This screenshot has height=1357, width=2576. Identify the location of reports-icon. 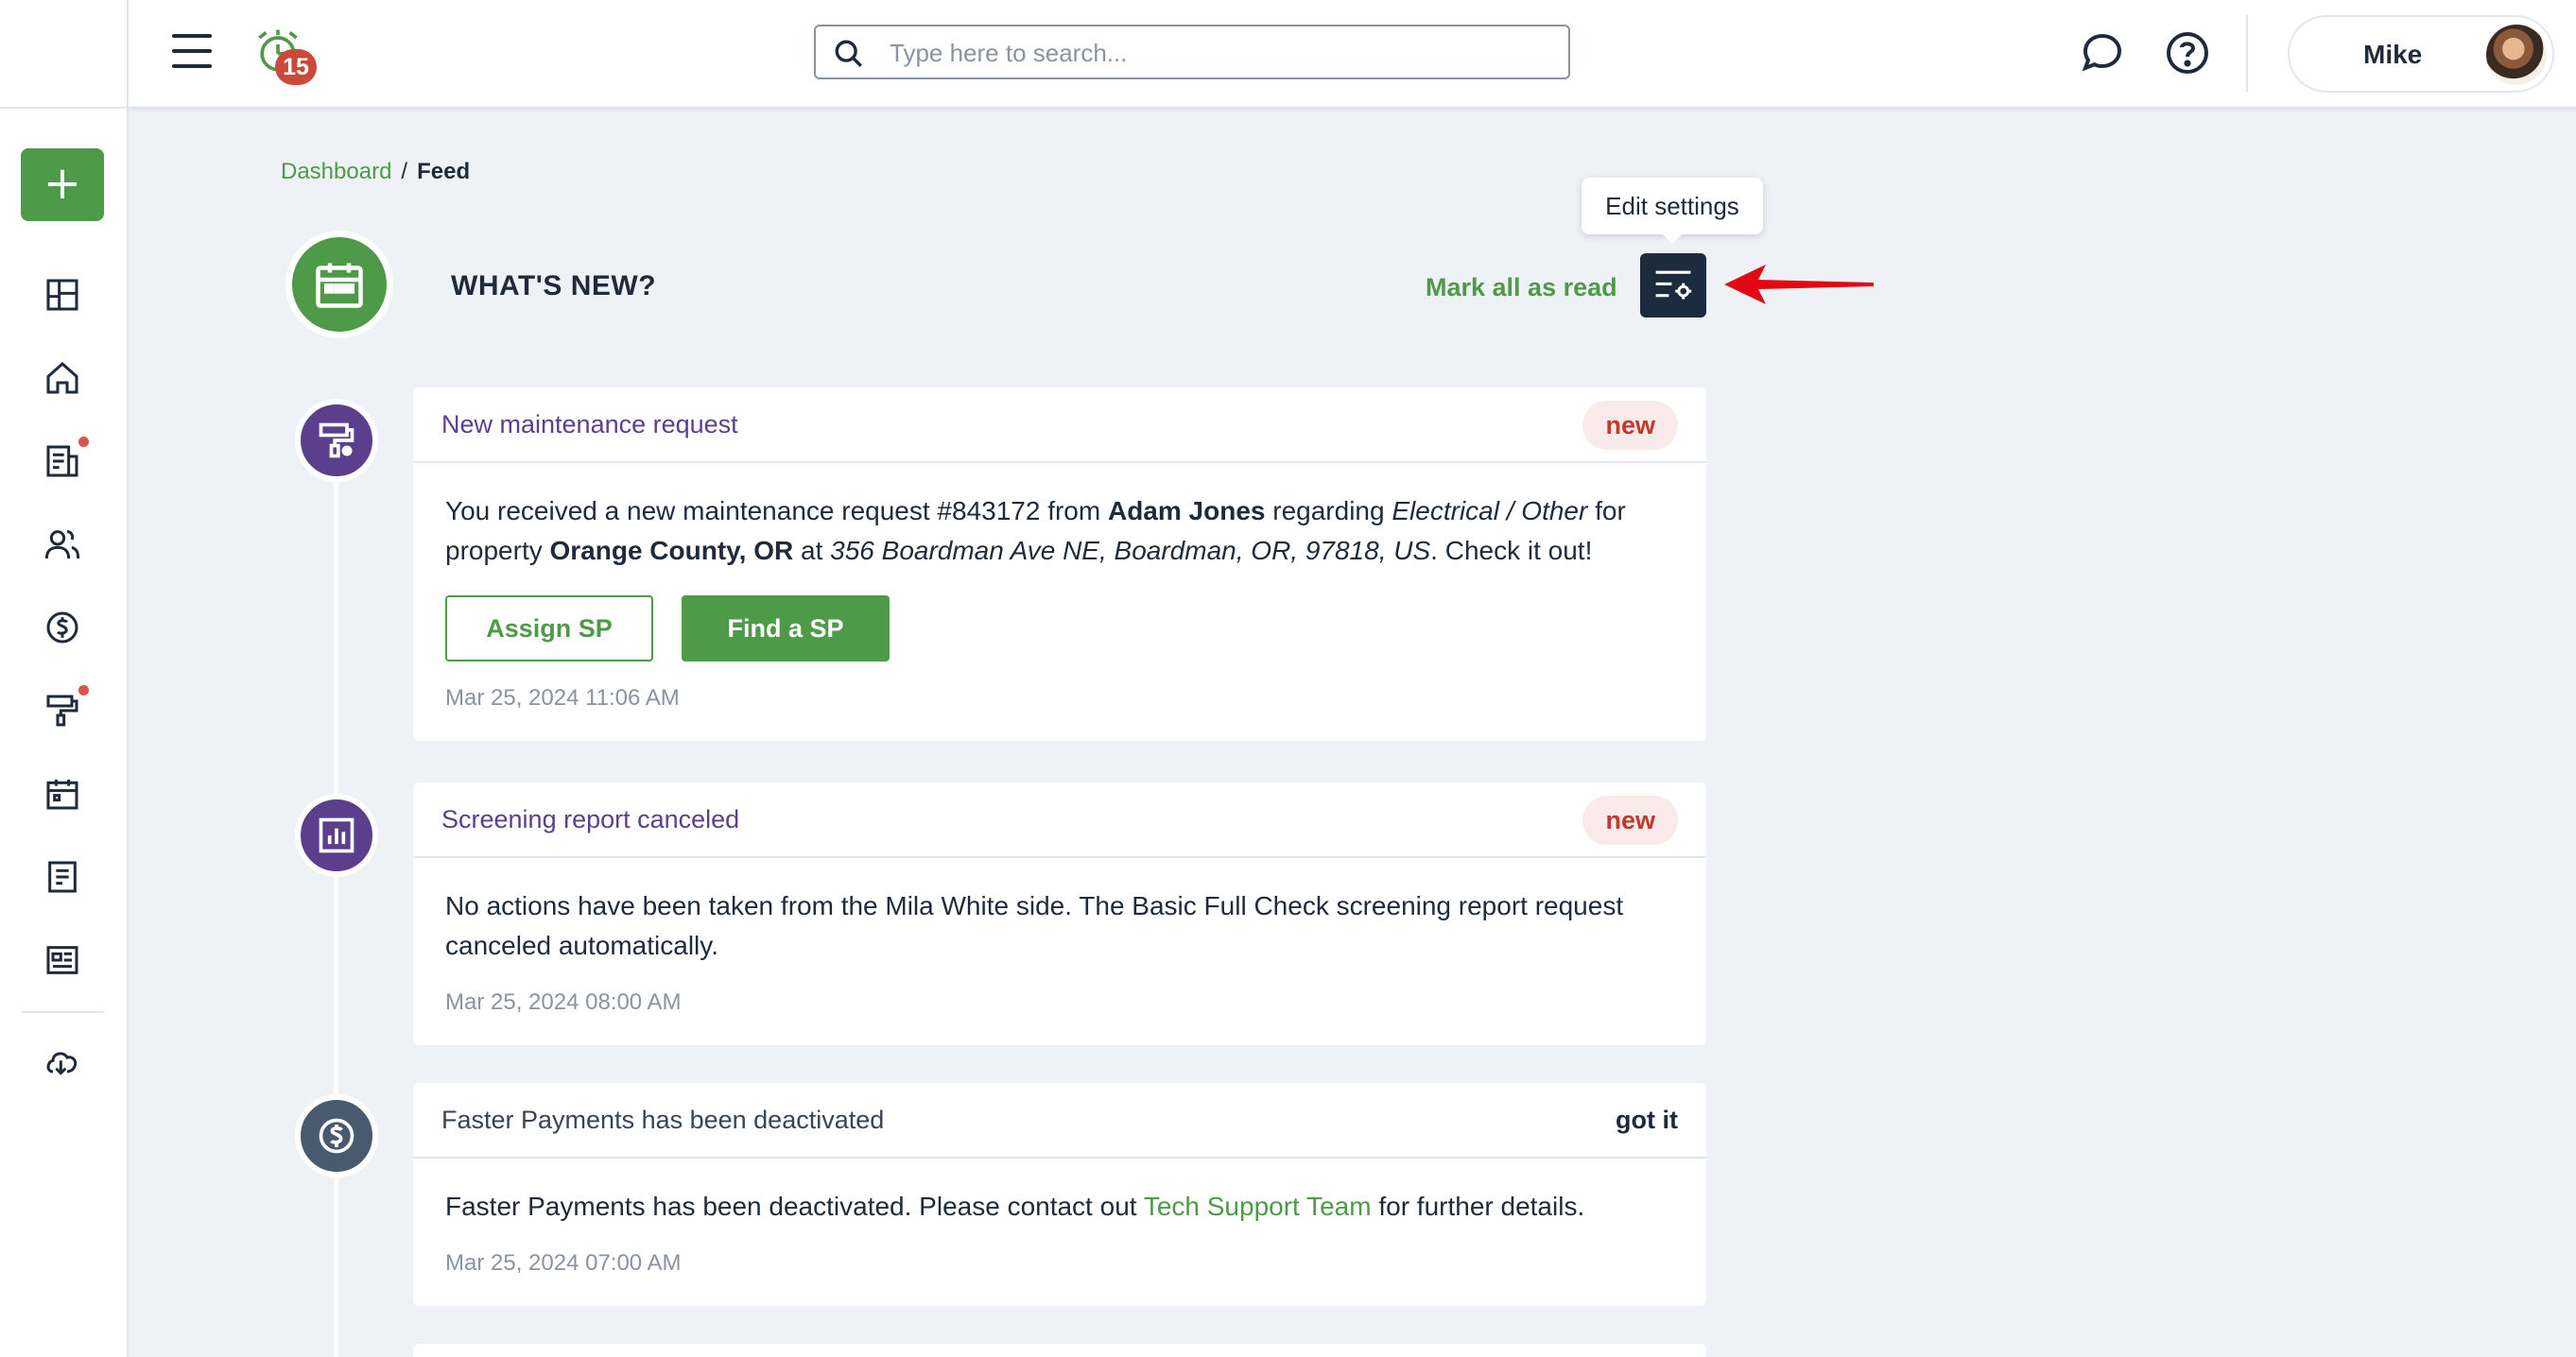
(62, 877).